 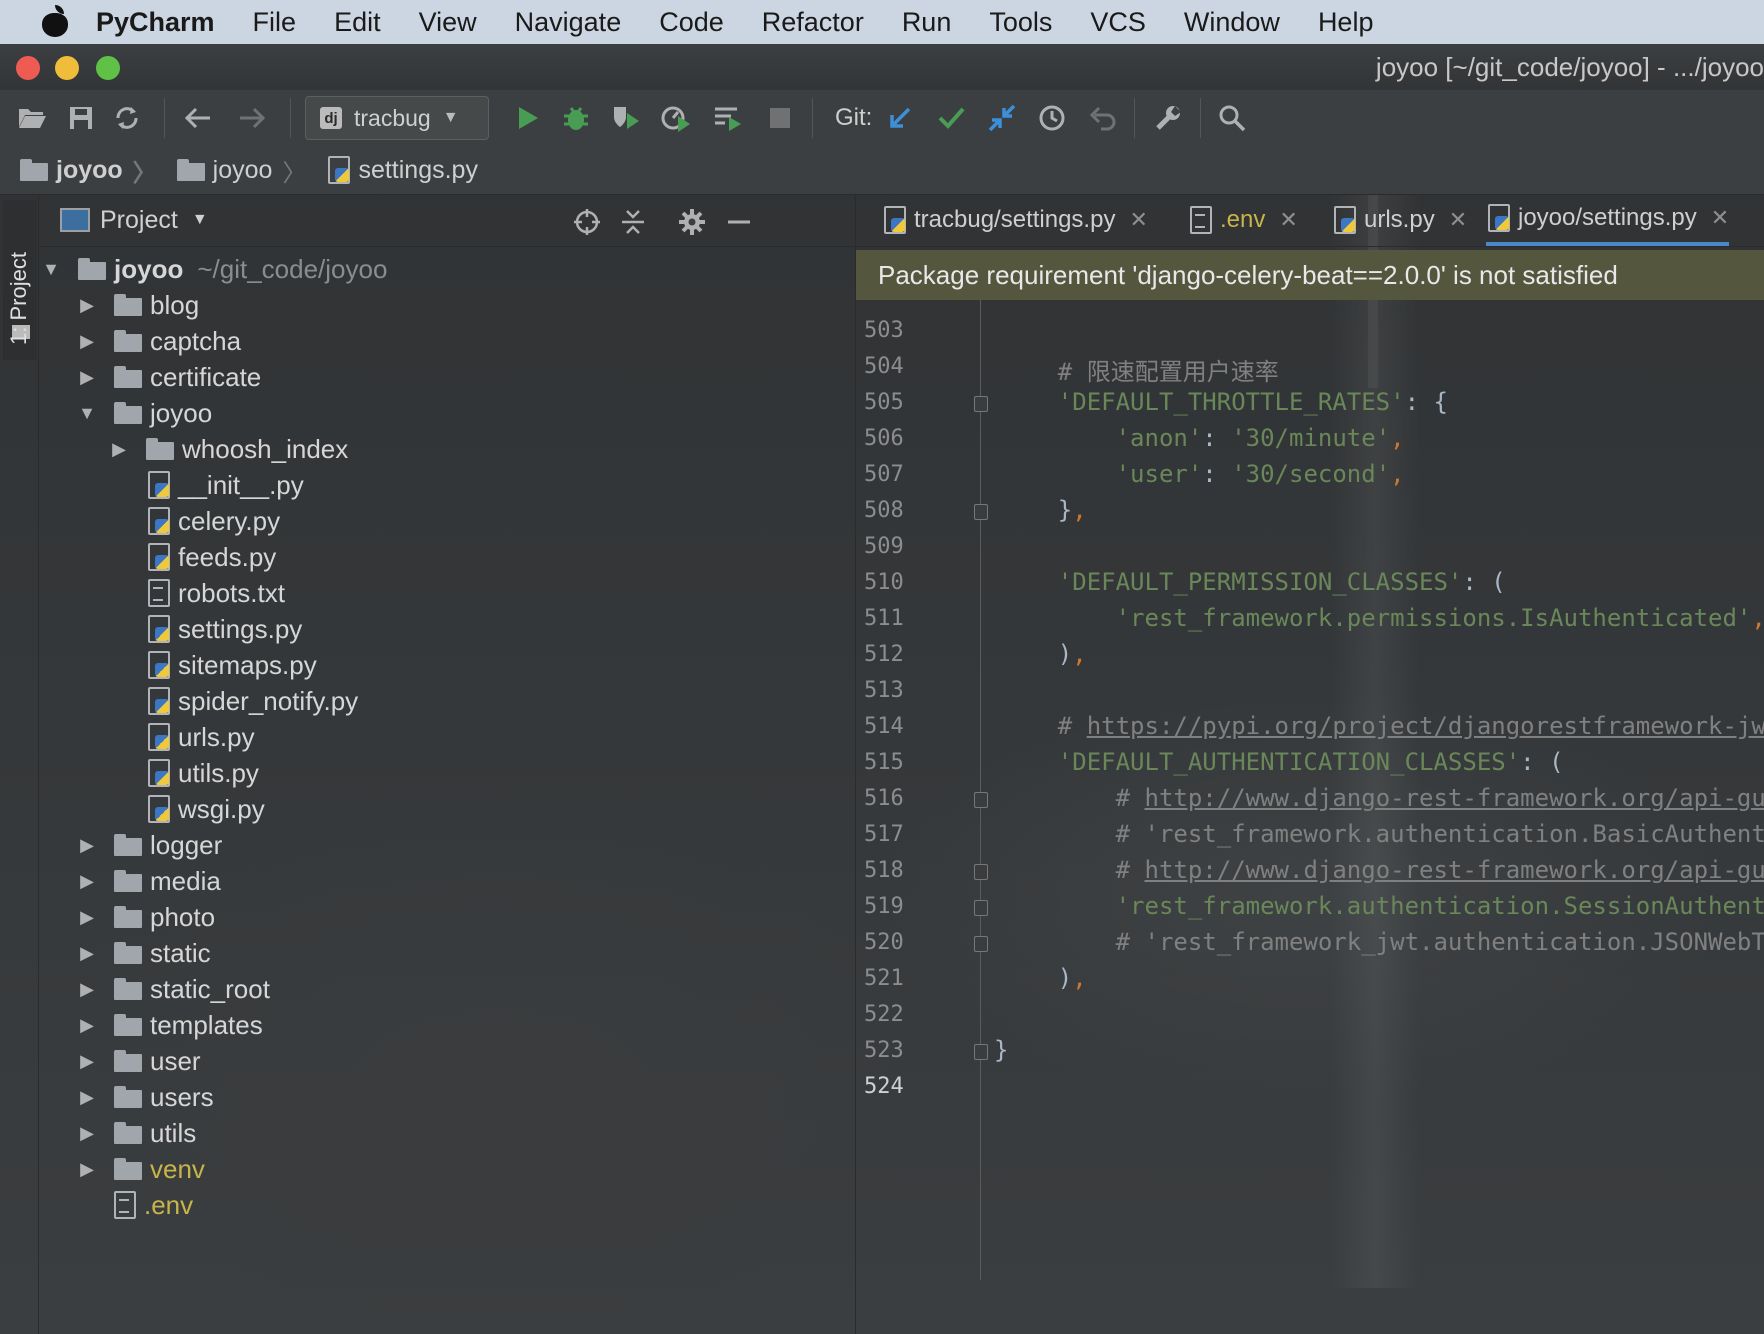 What do you see at coordinates (198, 118) in the screenshot?
I see `back-icon` at bounding box center [198, 118].